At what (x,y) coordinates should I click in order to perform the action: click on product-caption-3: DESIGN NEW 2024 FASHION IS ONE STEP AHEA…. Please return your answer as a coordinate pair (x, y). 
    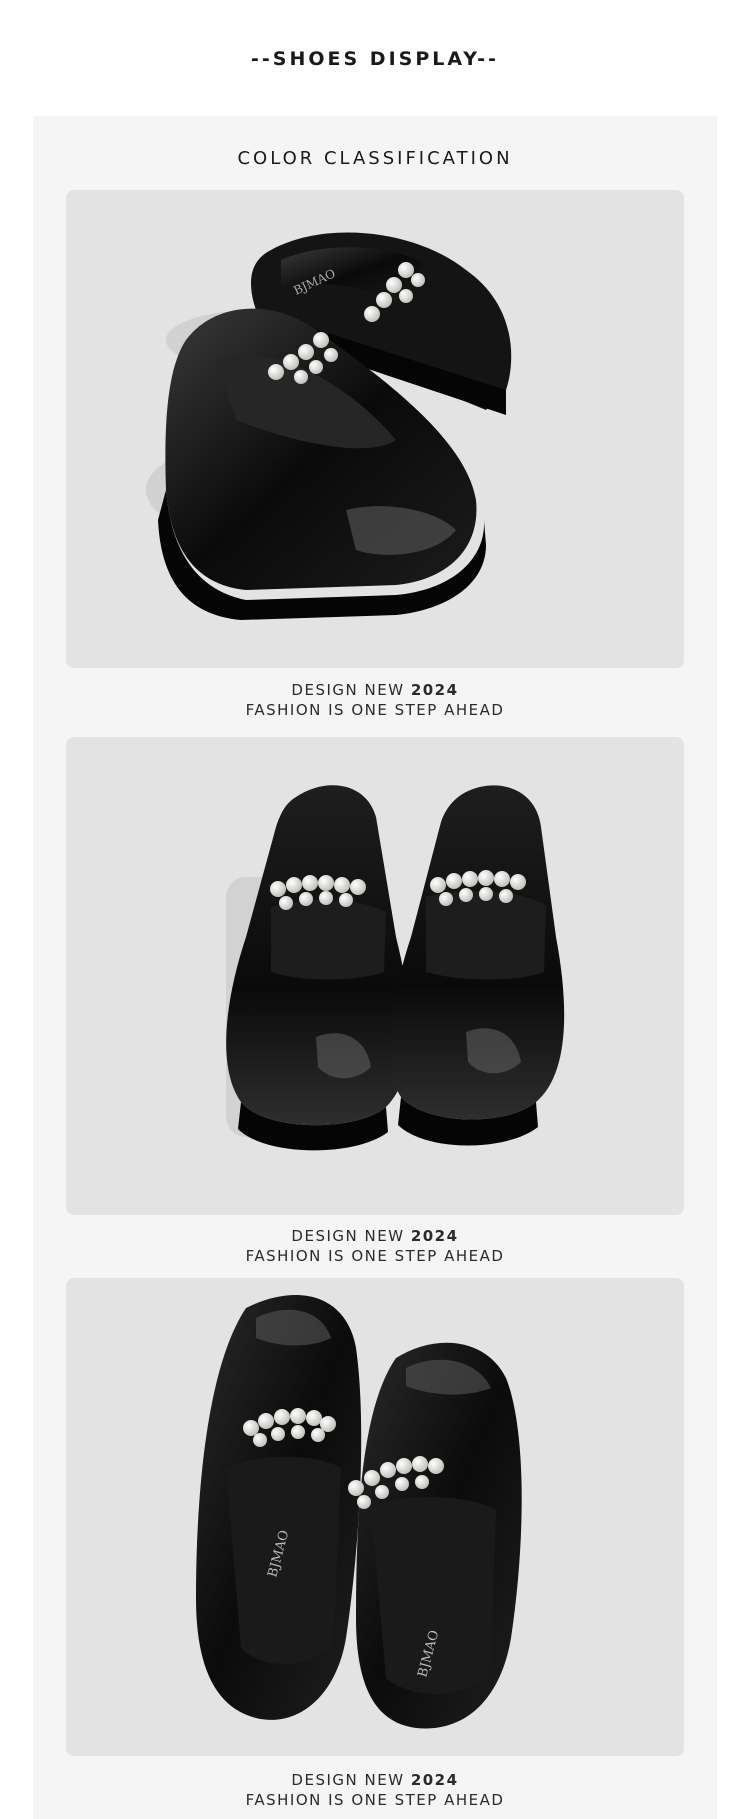
    Looking at the image, I should click on (375, 1790).